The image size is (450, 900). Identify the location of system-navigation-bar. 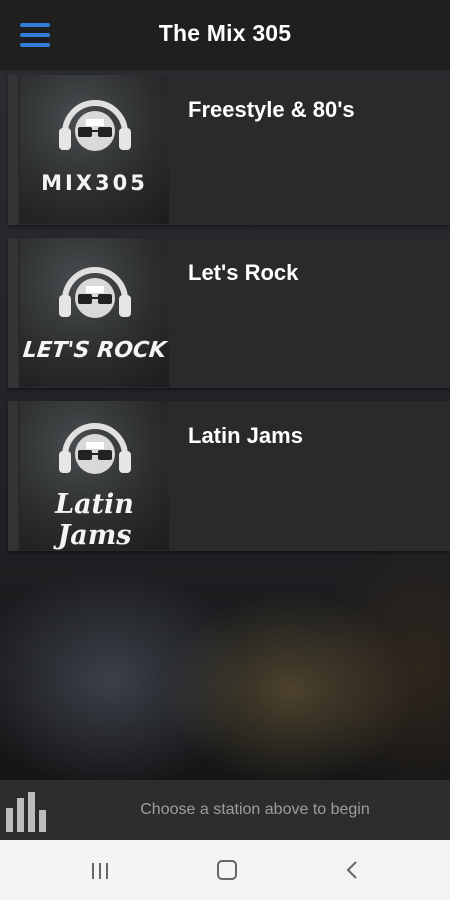
(225, 870).